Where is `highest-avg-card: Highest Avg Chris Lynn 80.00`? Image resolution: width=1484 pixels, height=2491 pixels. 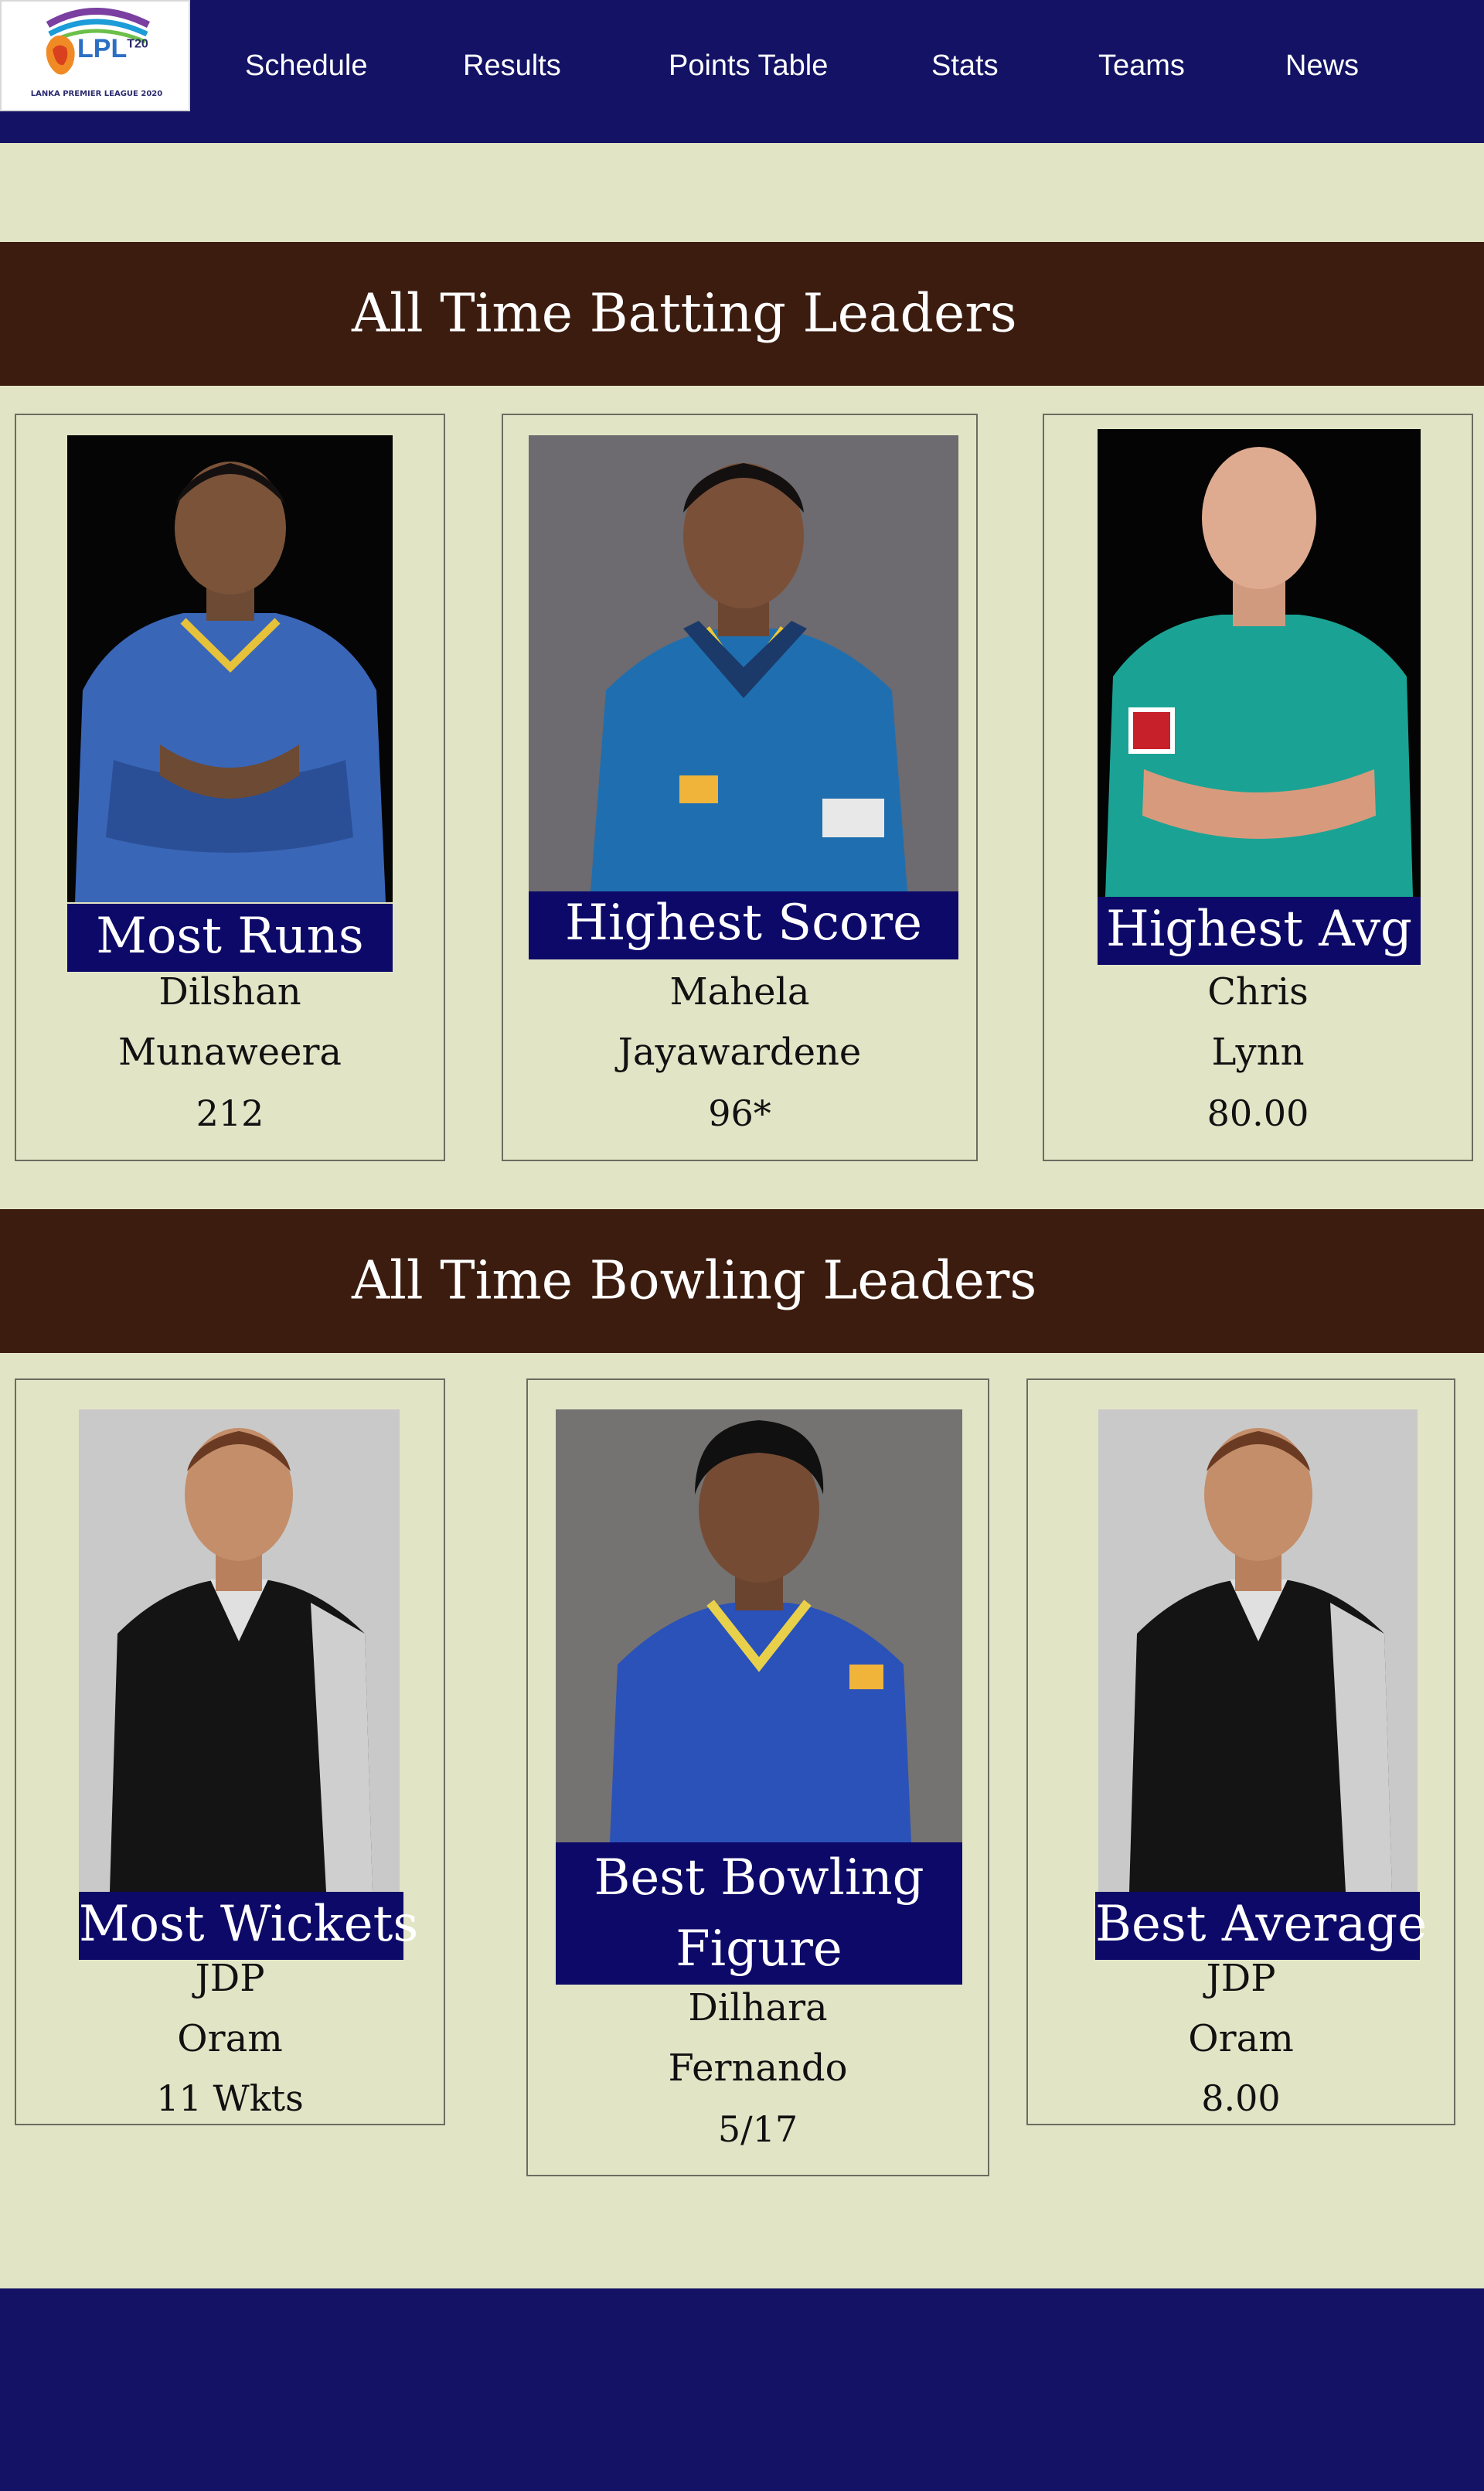 highest-avg-card: Highest Avg Chris Lynn 80.00 is located at coordinates (1258, 787).